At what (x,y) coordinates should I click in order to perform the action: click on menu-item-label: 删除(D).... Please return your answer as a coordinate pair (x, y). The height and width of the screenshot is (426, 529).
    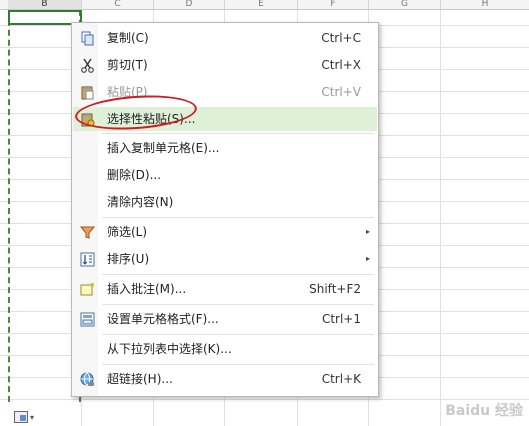
    Looking at the image, I should click on (134, 175).